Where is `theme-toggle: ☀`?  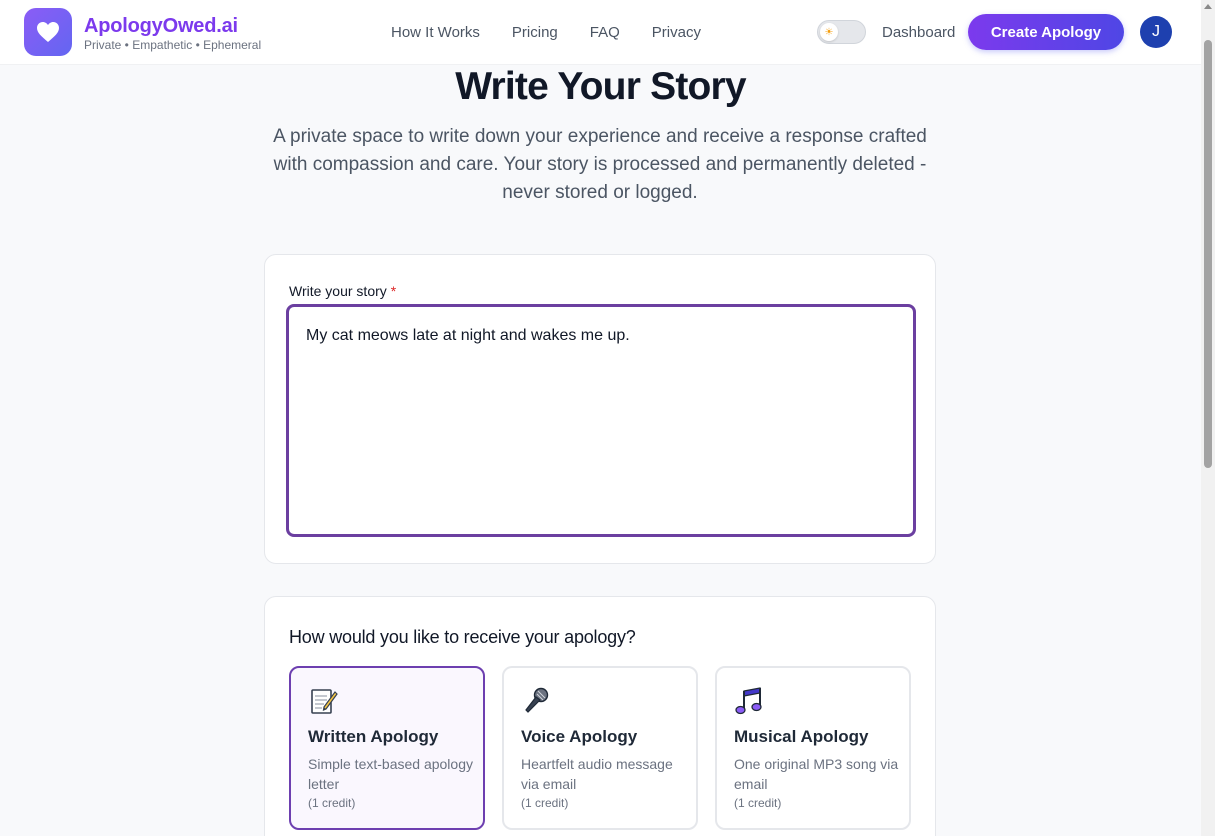 theme-toggle: ☀ is located at coordinates (841, 32).